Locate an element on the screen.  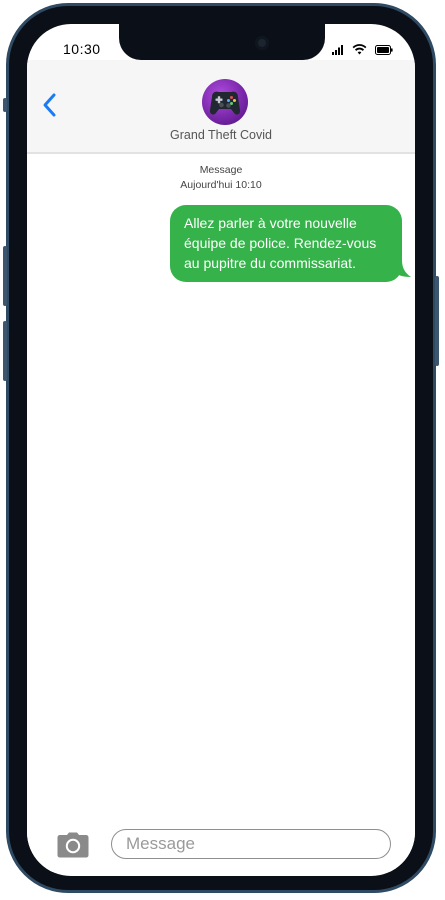
gamepad-icon is located at coordinates (225, 103).